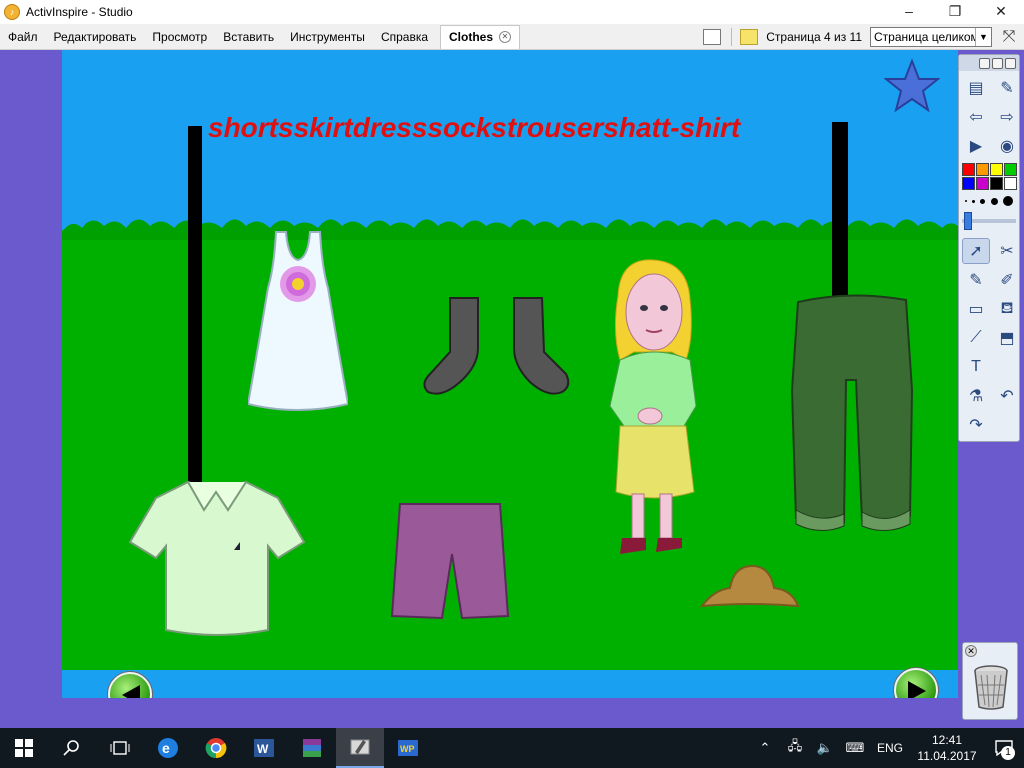 The image size is (1024, 768). What do you see at coordinates (1007, 338) in the screenshot?
I see `shape-icon: ⬒` at bounding box center [1007, 338].